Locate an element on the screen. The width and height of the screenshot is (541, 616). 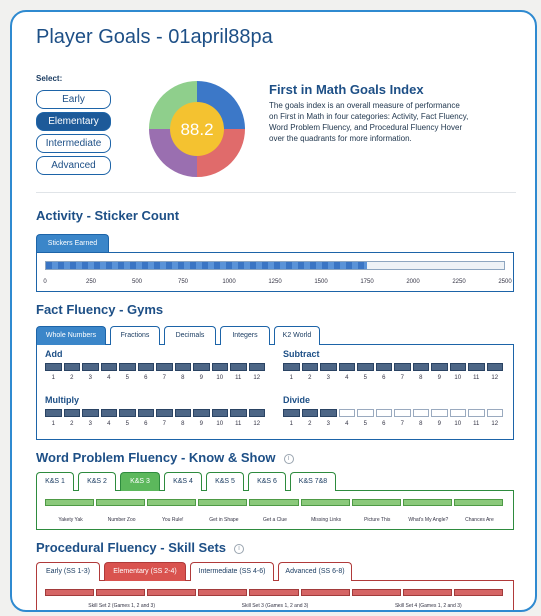
know-show-item-label: What's My Angle? is located at coordinates (428, 520).